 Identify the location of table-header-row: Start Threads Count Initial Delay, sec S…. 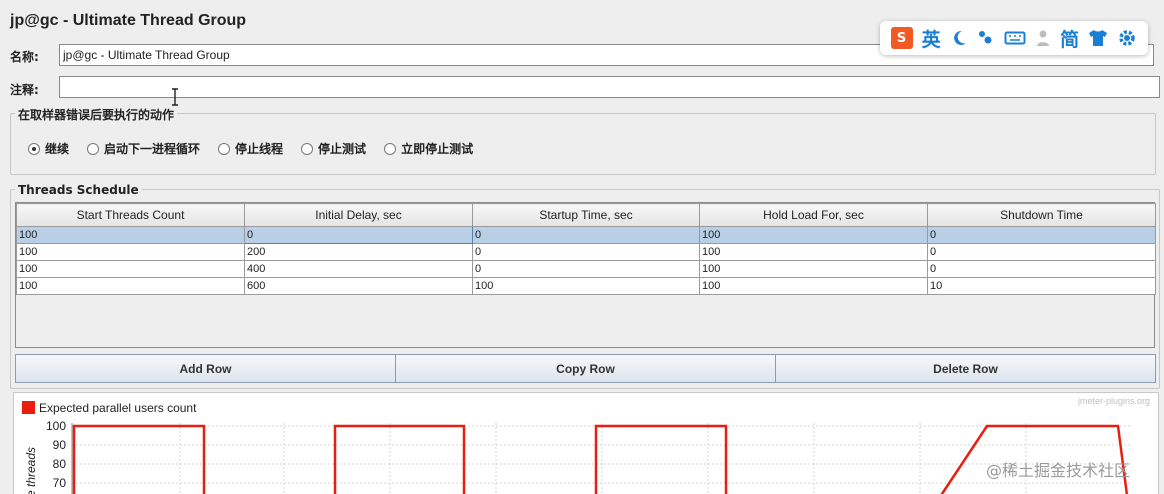
(586, 215).